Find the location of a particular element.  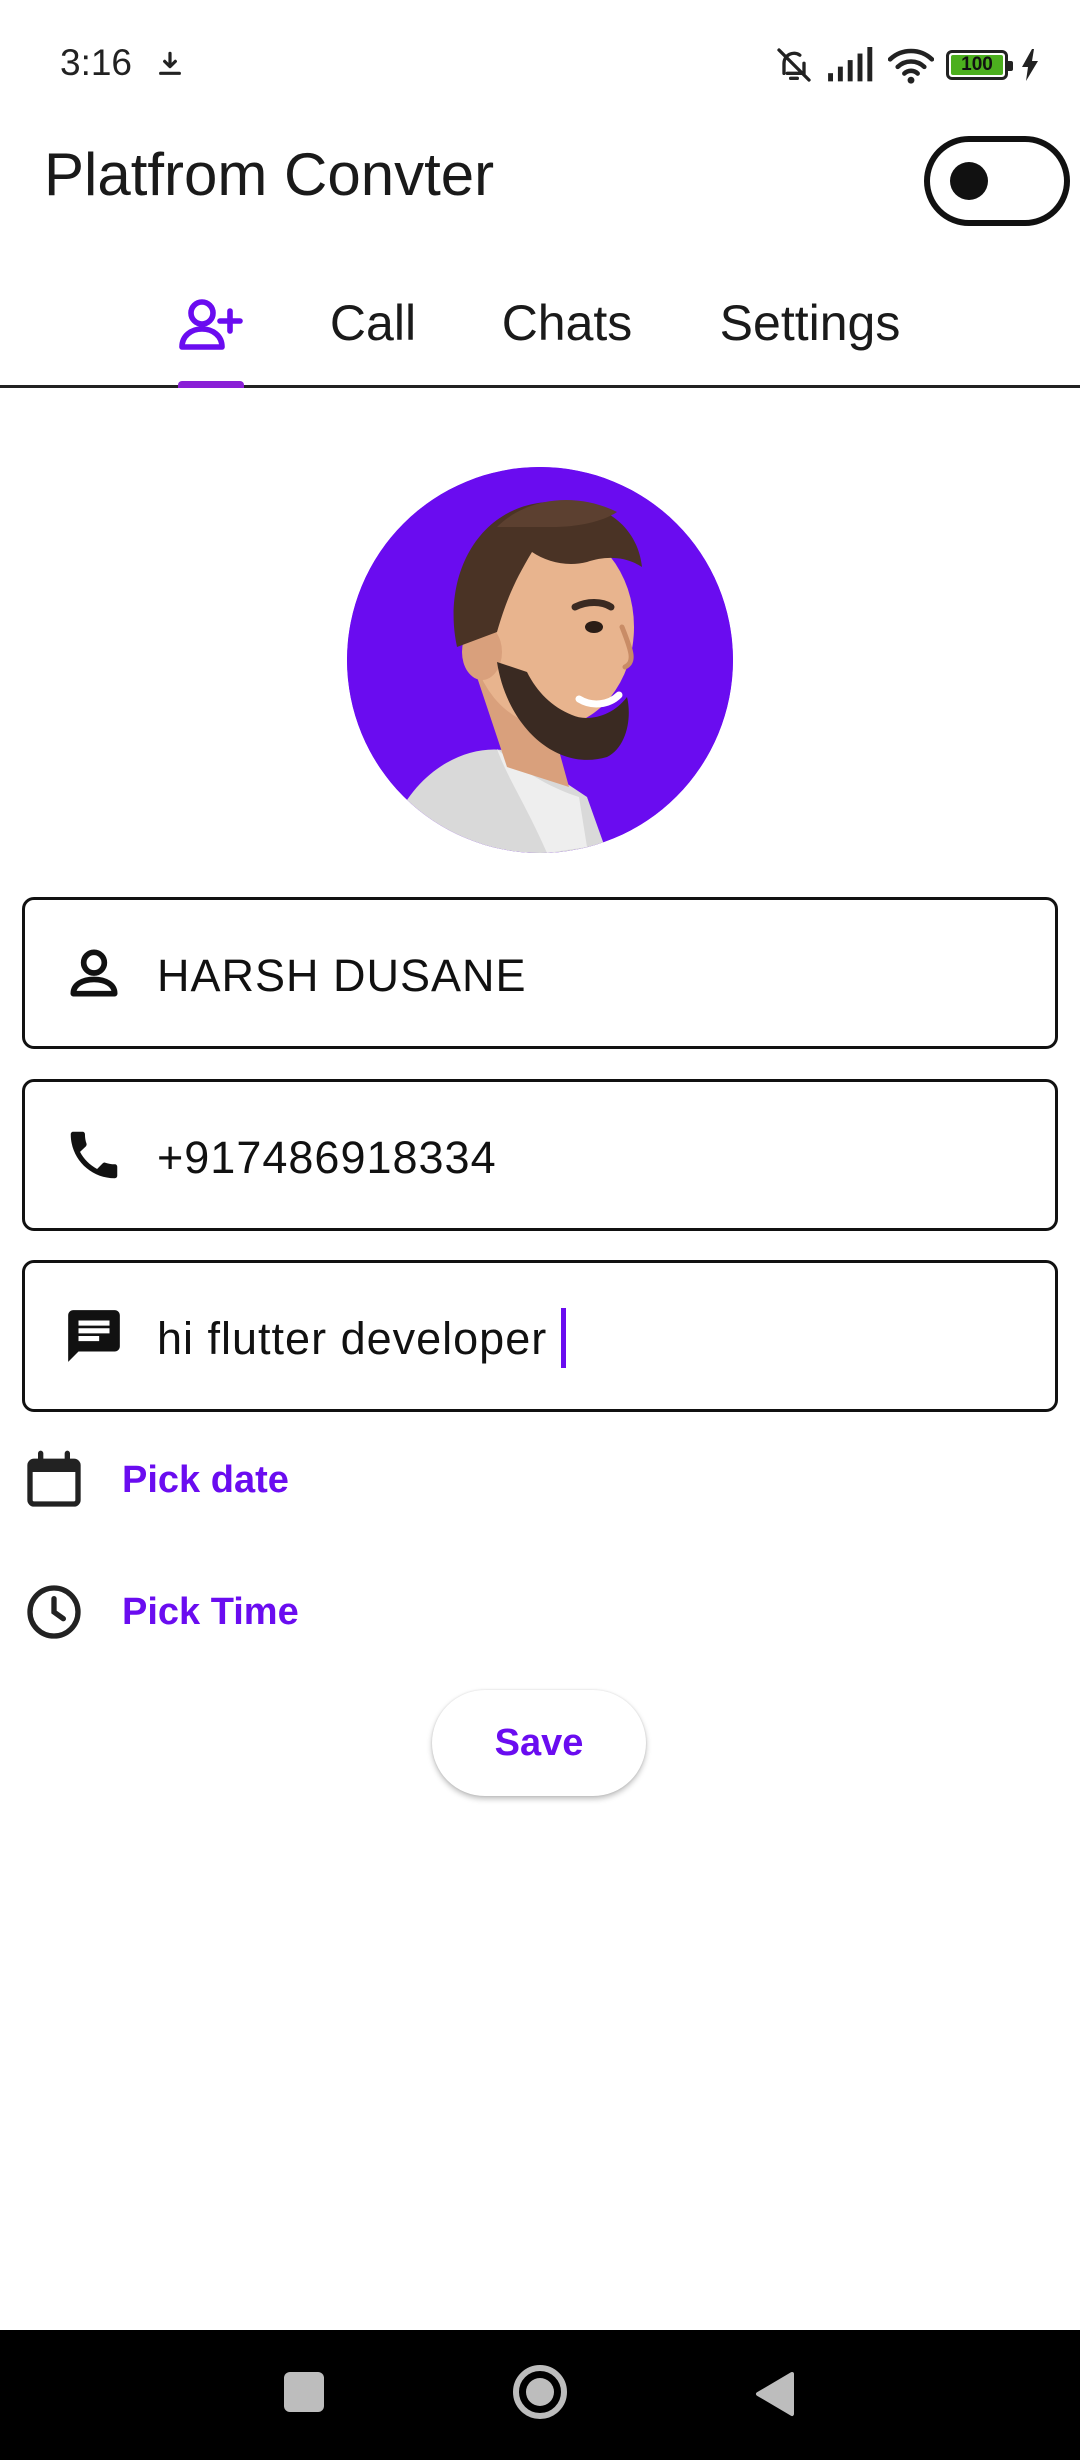

status-icons: 100 is located at coordinates (907, 65).